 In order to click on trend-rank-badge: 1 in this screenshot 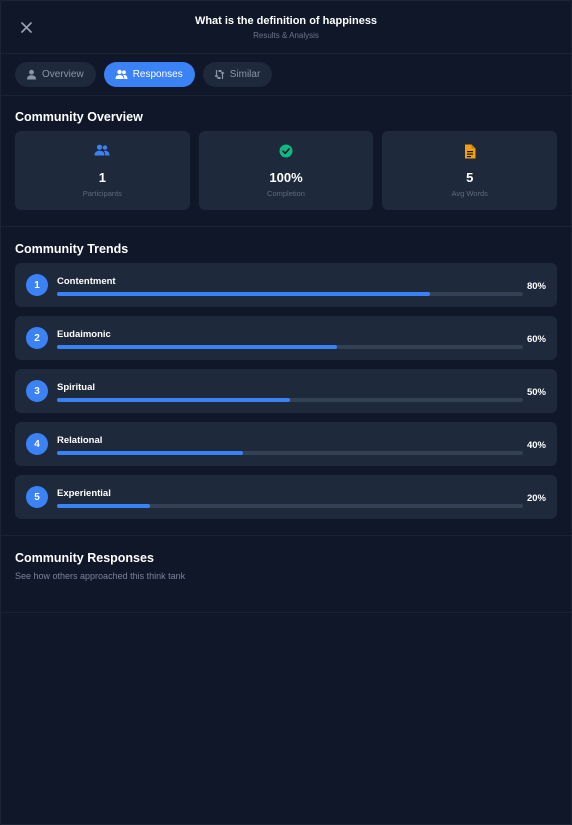, I will do `click(37, 285)`.